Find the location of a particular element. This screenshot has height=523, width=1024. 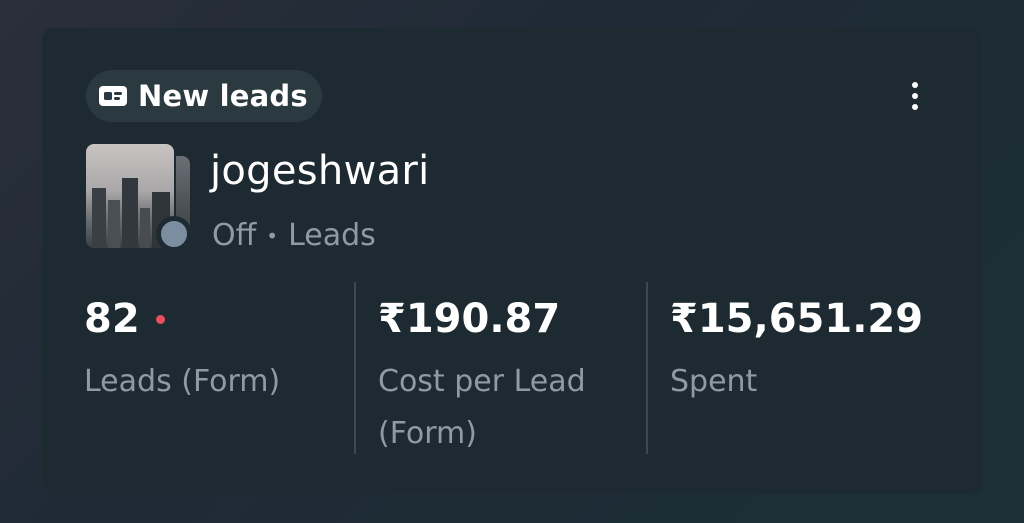

spent-label: Spent is located at coordinates (714, 381).